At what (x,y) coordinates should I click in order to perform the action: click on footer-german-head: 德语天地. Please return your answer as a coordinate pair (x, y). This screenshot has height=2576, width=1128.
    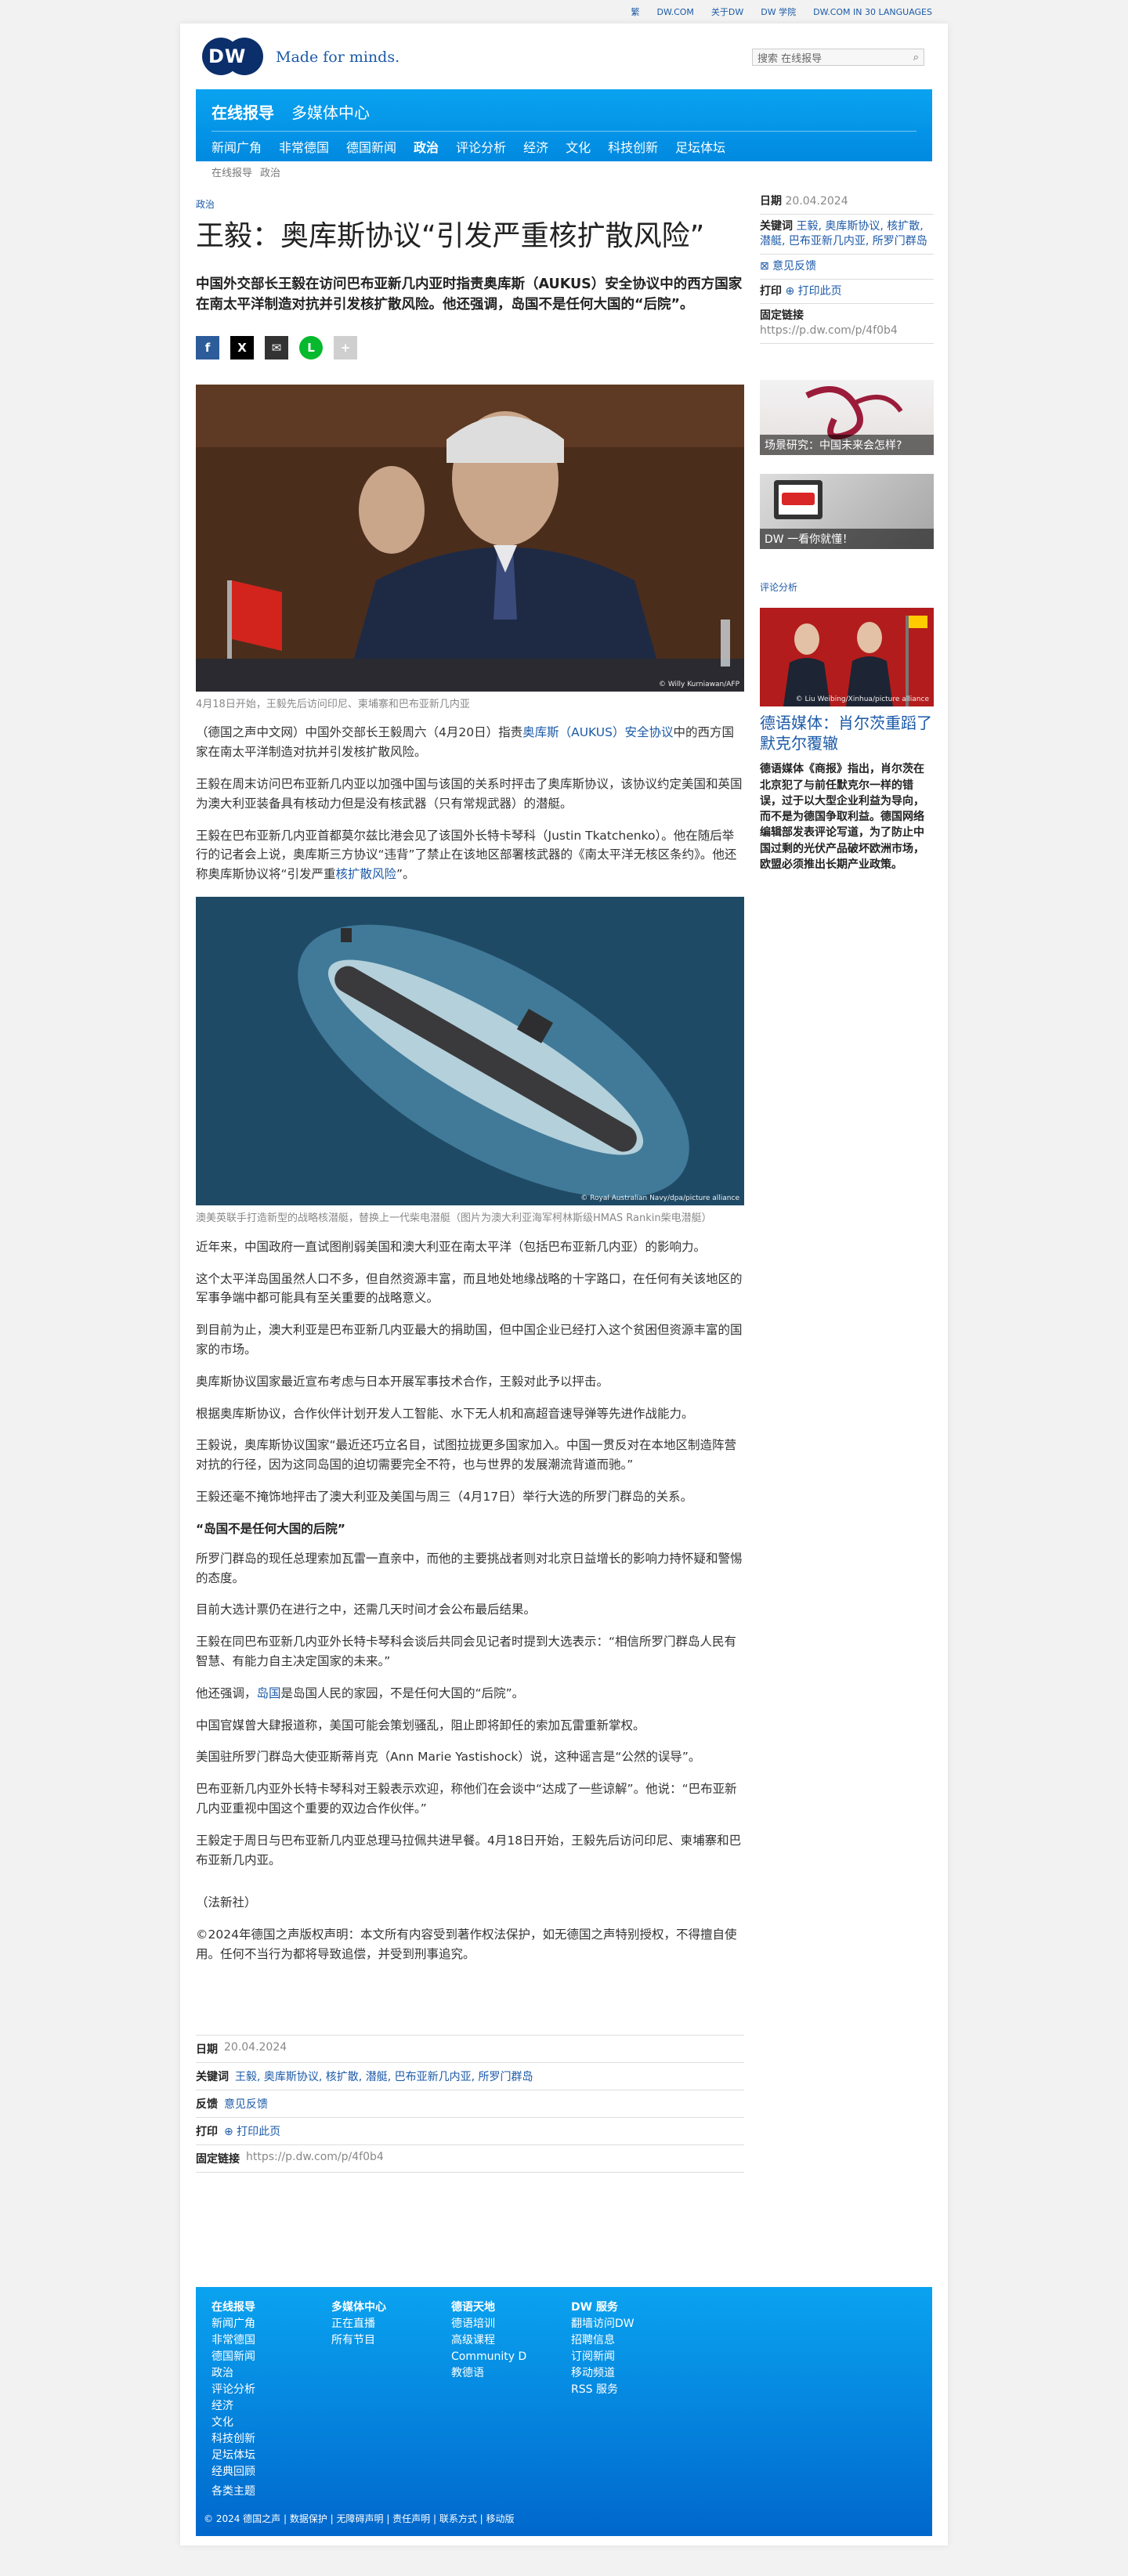
    Looking at the image, I should click on (511, 2308).